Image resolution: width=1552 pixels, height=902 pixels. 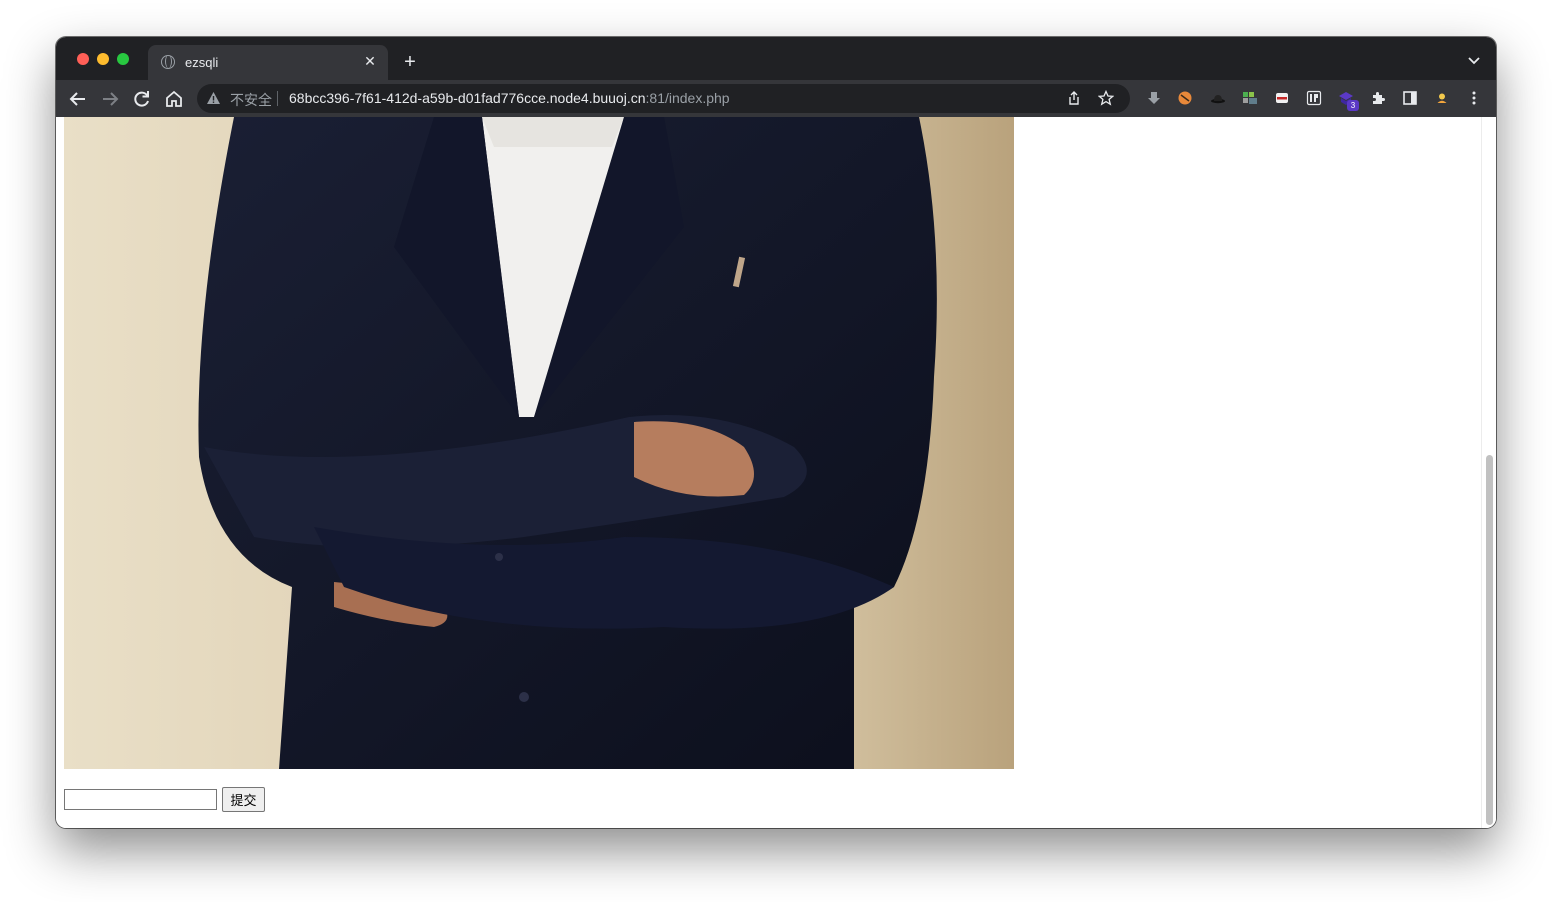 I want to click on close-window-button, so click(x=83, y=59).